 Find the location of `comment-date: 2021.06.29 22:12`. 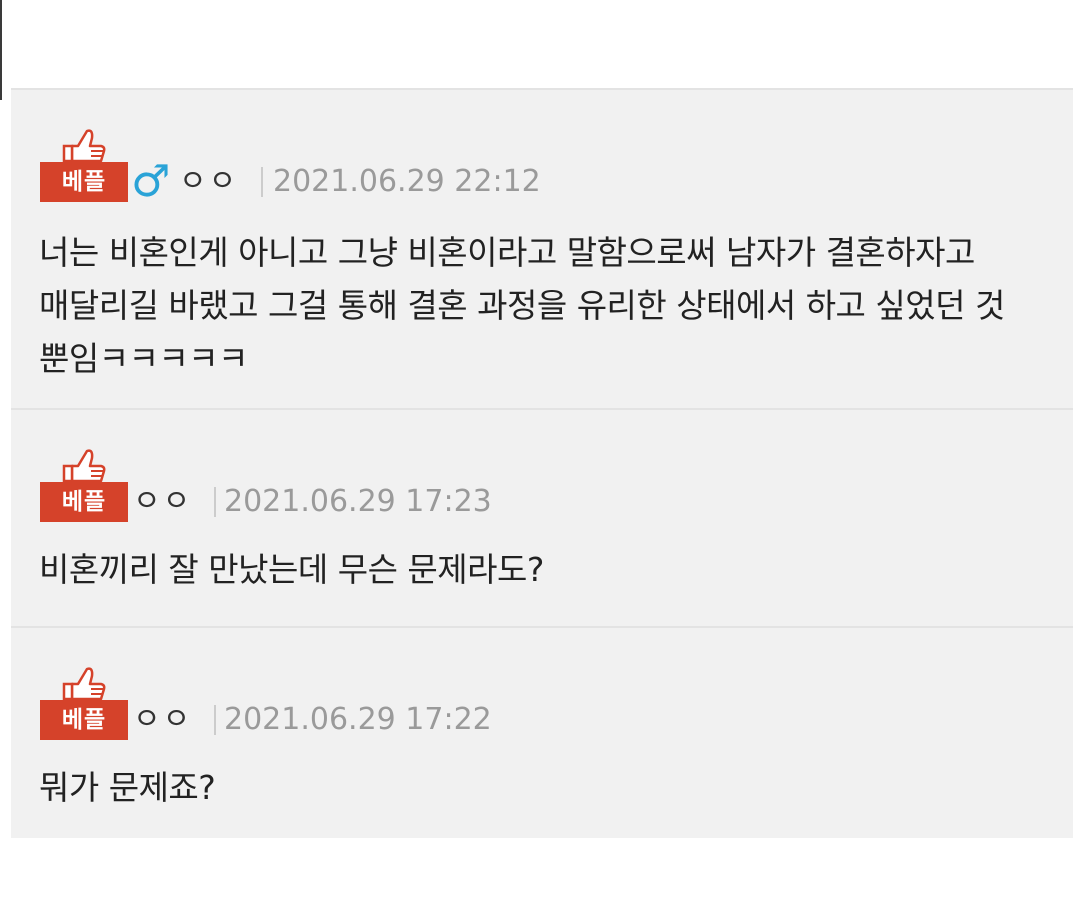

comment-date: 2021.06.29 22:12 is located at coordinates (407, 181).